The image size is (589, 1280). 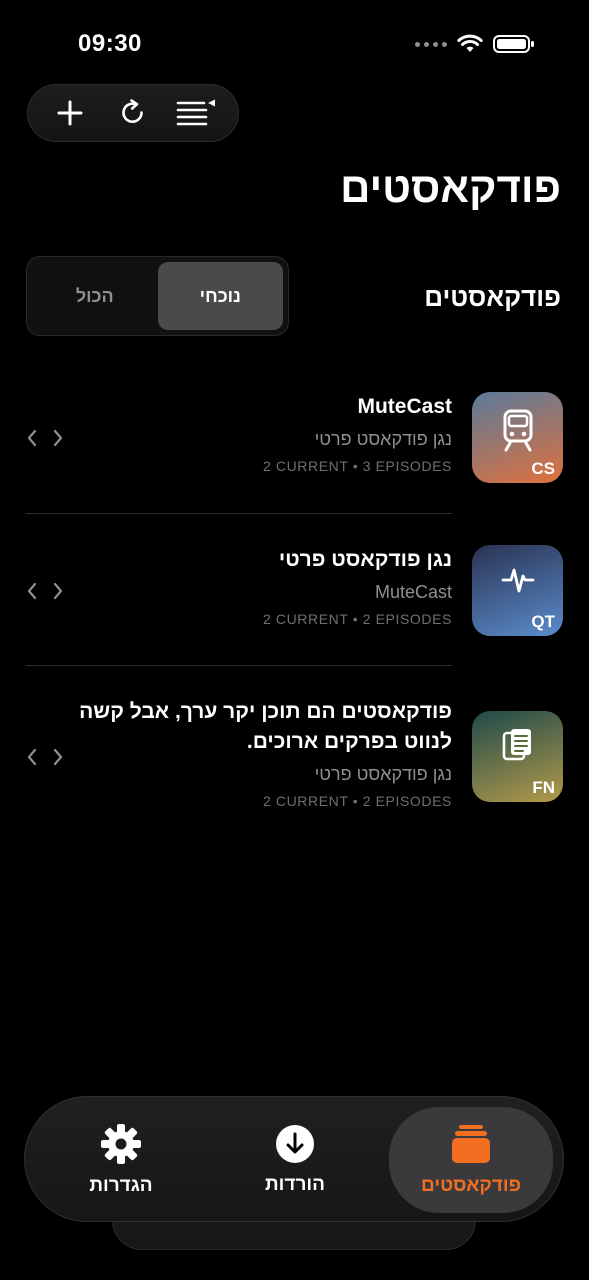 I want to click on document-icon, so click(x=516, y=745).